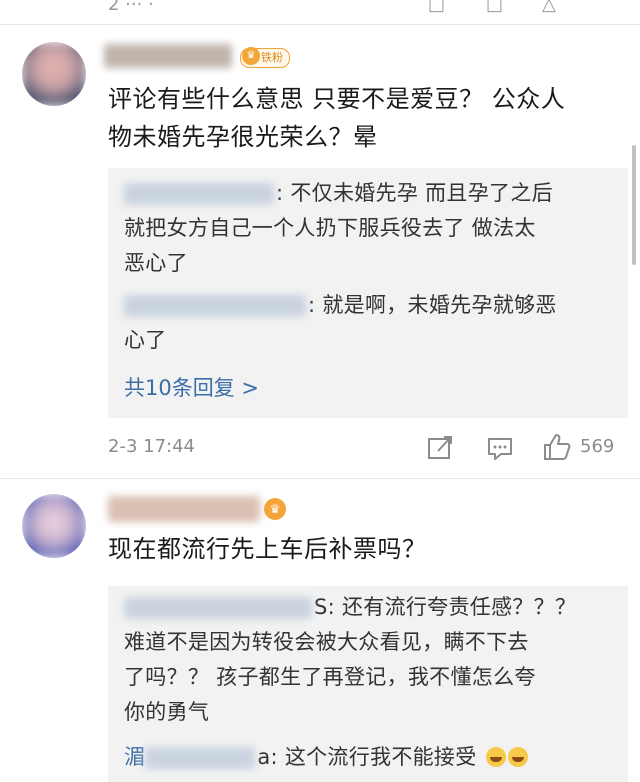 This screenshot has height=782, width=640. Describe the element at coordinates (337, 99) in the screenshot. I see `comment-line: 评论有些什么意思 只要不是爱豆？ 公众人` at that location.